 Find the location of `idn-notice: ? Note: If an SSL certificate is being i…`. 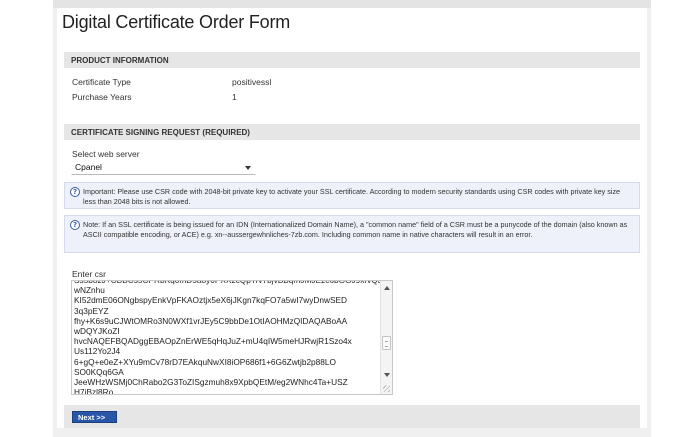

idn-notice: ? Note: If an SSL certificate is being i… is located at coordinates (352, 234).